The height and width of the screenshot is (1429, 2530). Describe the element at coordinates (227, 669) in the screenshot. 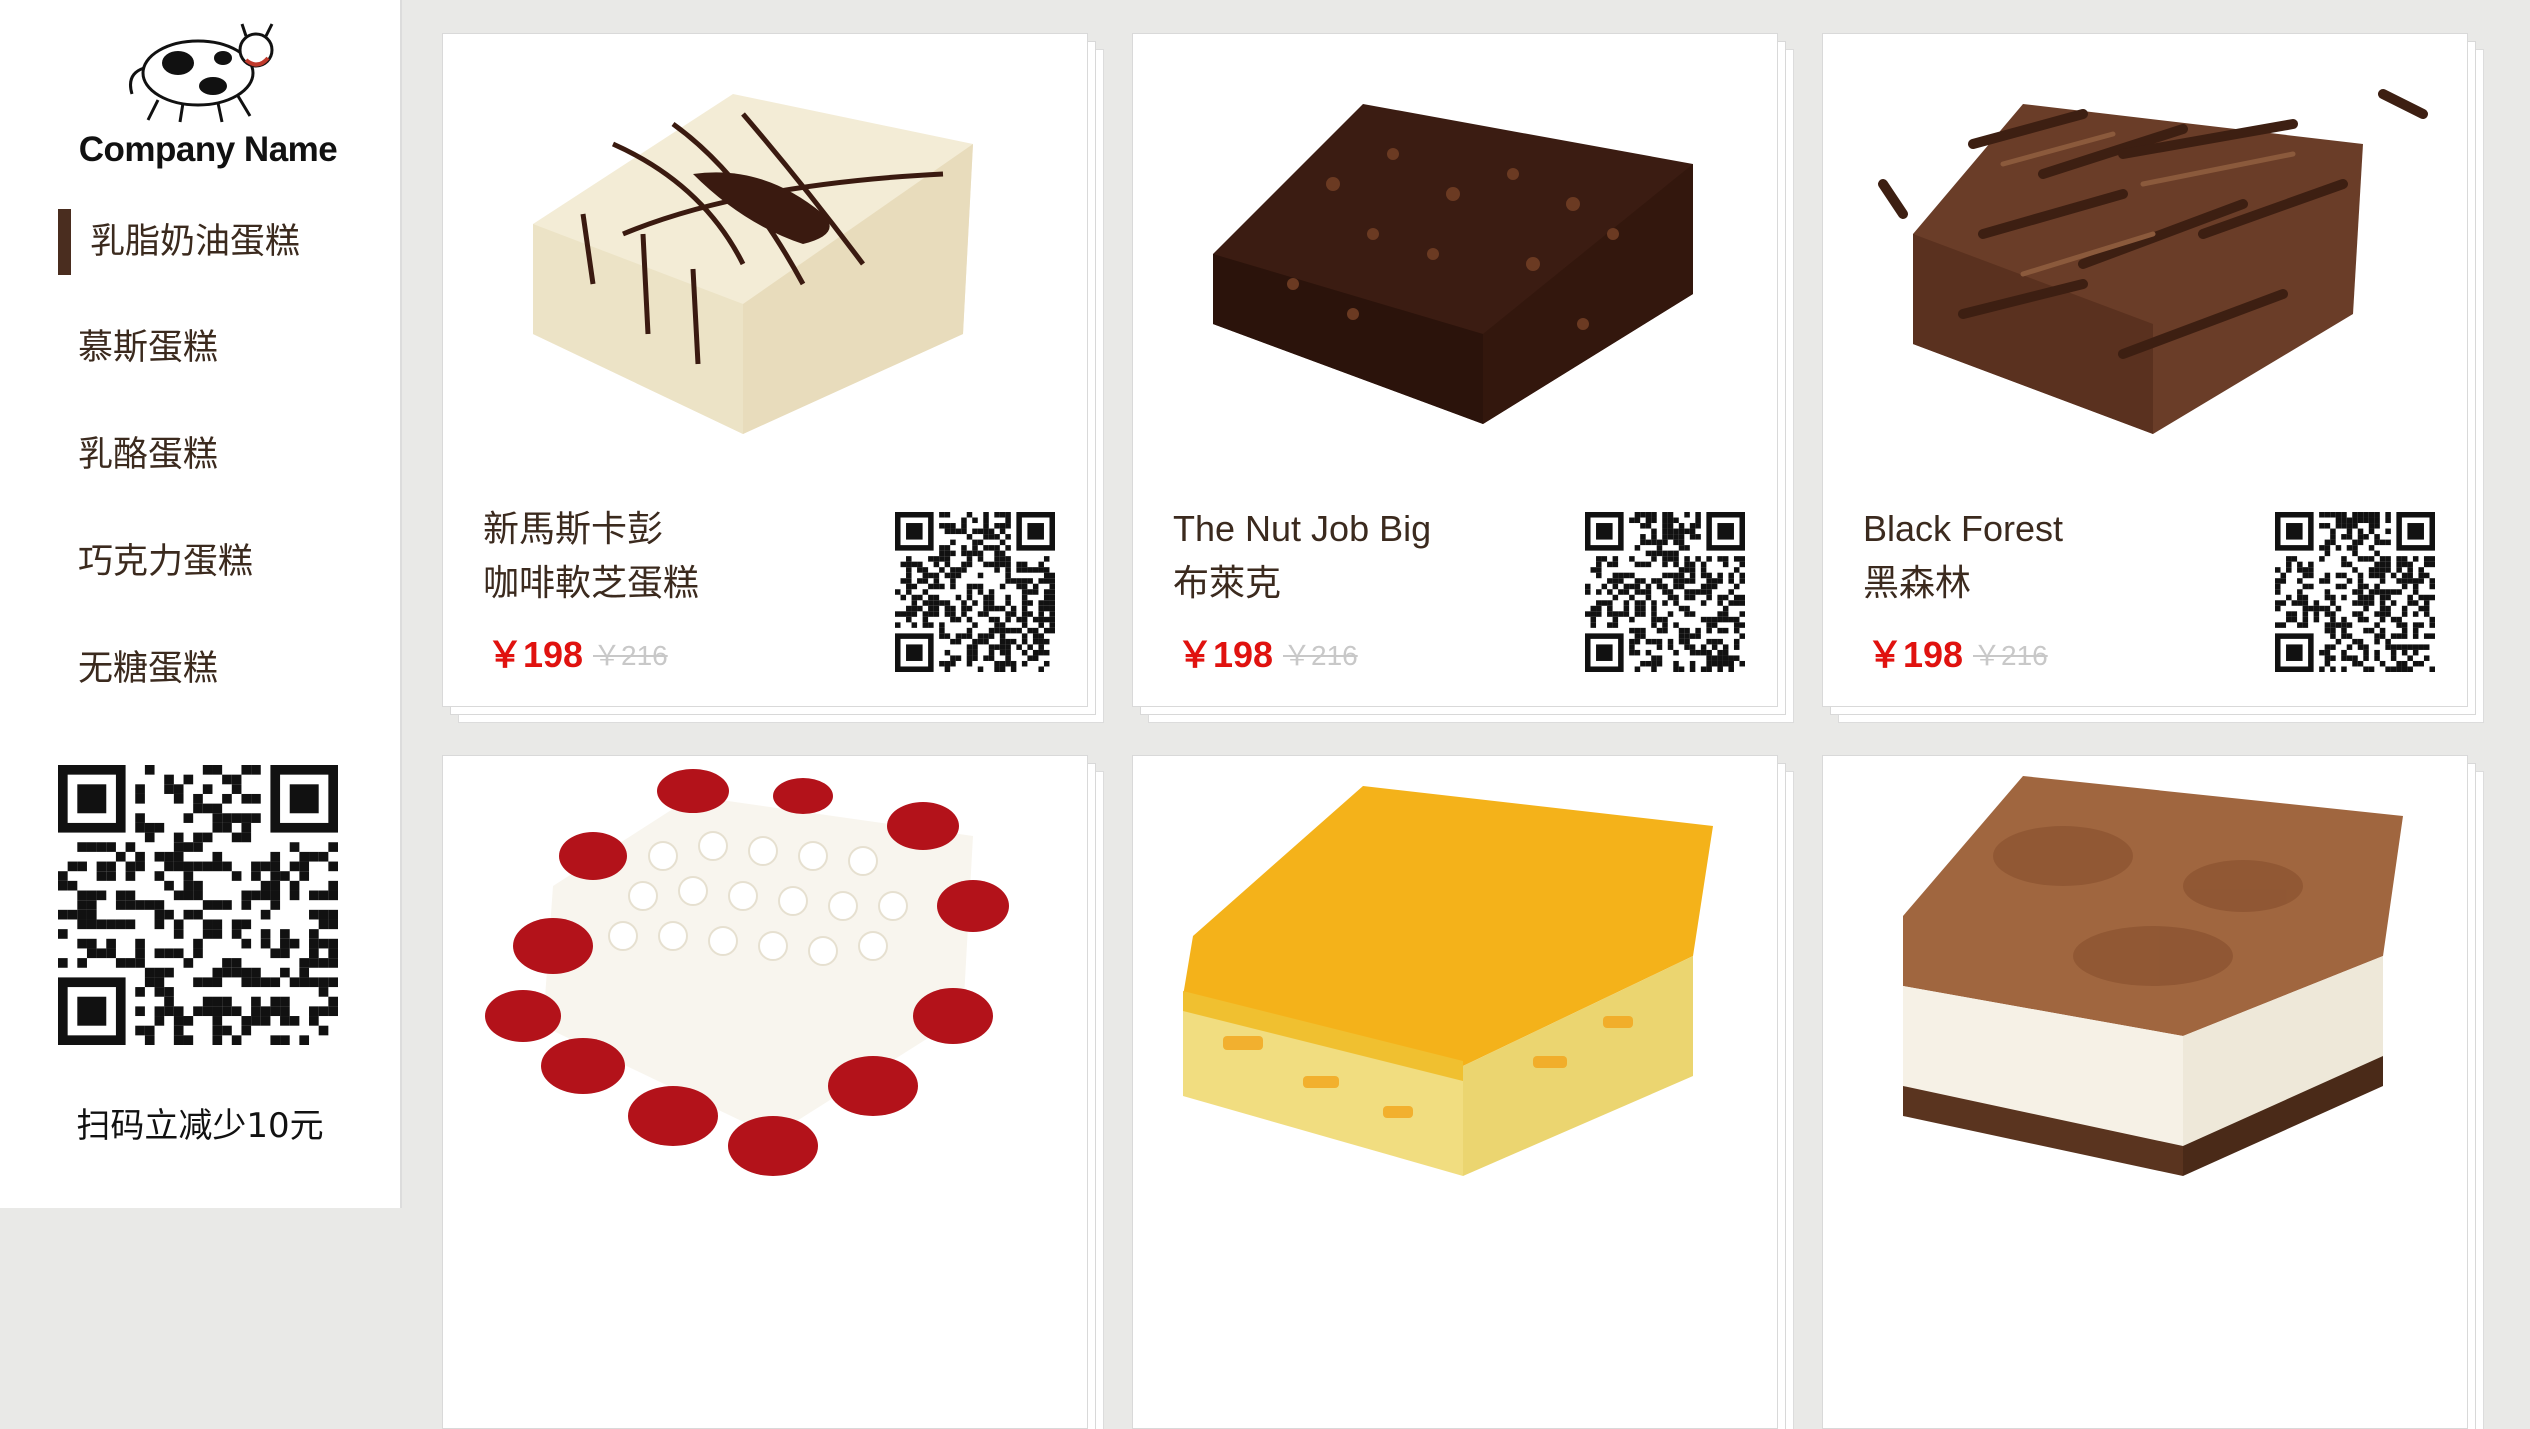

I see `nav-item-sugar-free-cake: 无糖蛋糕` at that location.